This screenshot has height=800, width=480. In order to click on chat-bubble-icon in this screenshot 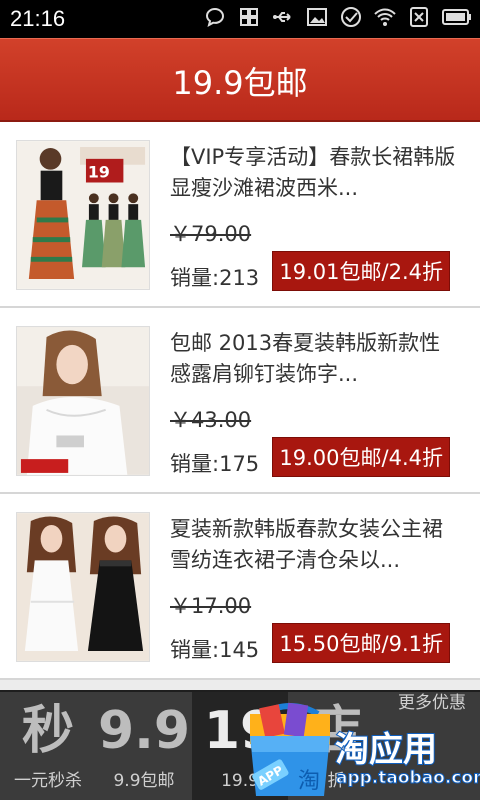, I will do `click(215, 17)`.